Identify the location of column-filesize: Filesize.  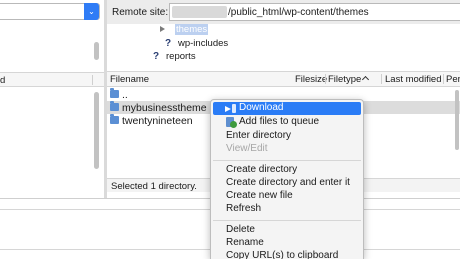
(311, 79).